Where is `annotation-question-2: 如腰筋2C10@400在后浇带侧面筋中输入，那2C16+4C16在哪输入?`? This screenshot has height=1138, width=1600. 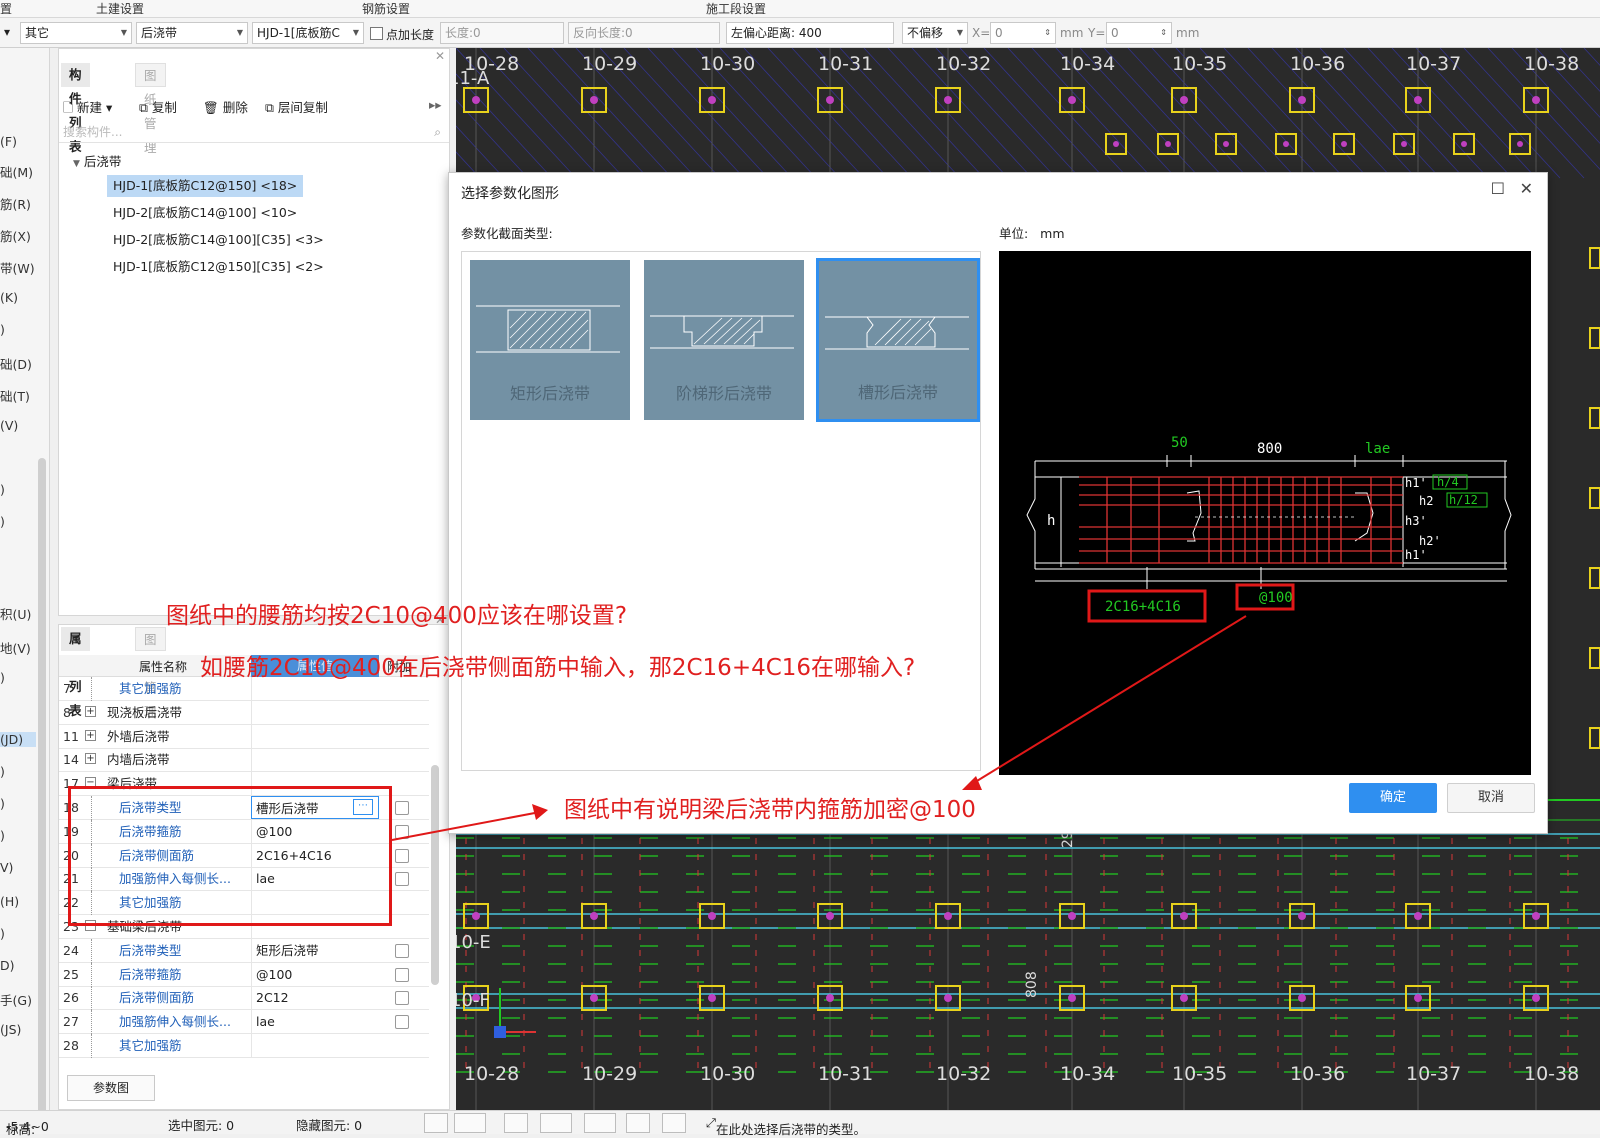 annotation-question-2: 如腰筋2C10@400在后浇带侧面筋中输入，那2C16+4C16在哪输入? is located at coordinates (558, 668).